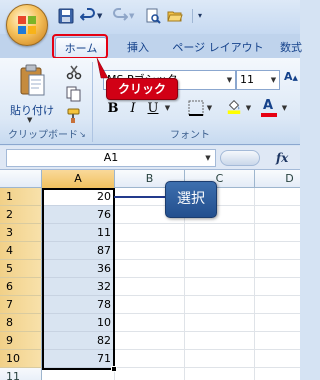  Describe the element at coordinates (78, 374) in the screenshot. I see `cell-a11` at that location.